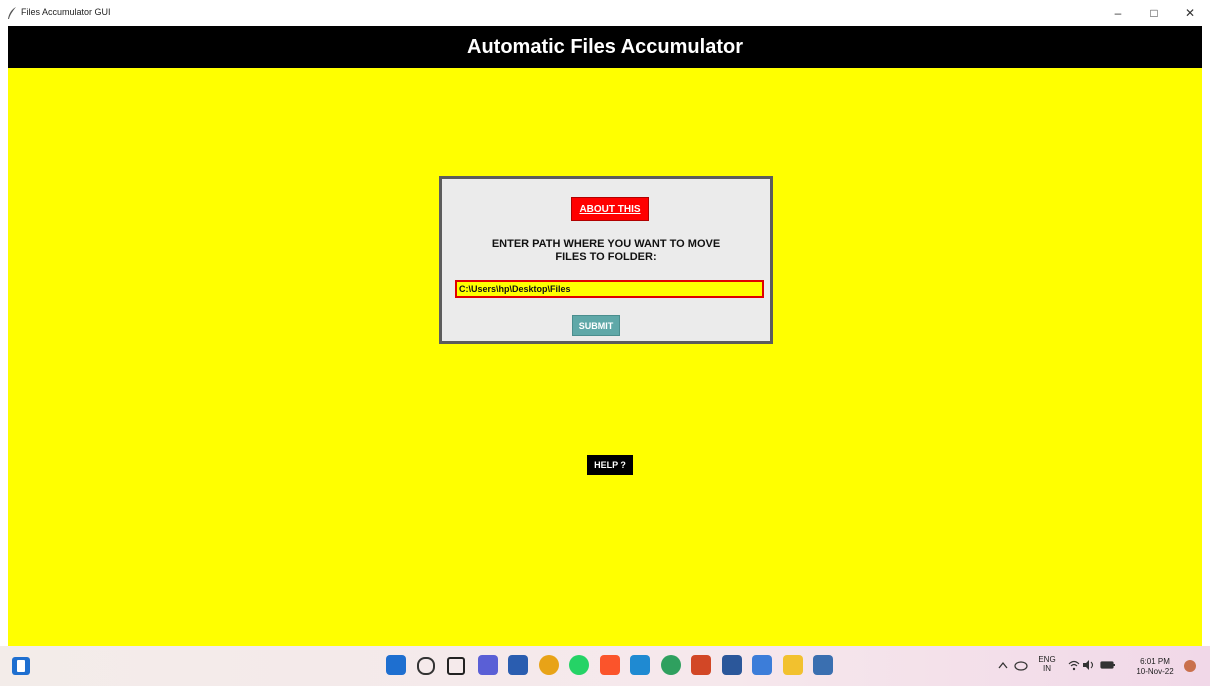  I want to click on prompt-line-1: ENTER PATH WHERE YOU WANT TO MOVE, so click(606, 244).